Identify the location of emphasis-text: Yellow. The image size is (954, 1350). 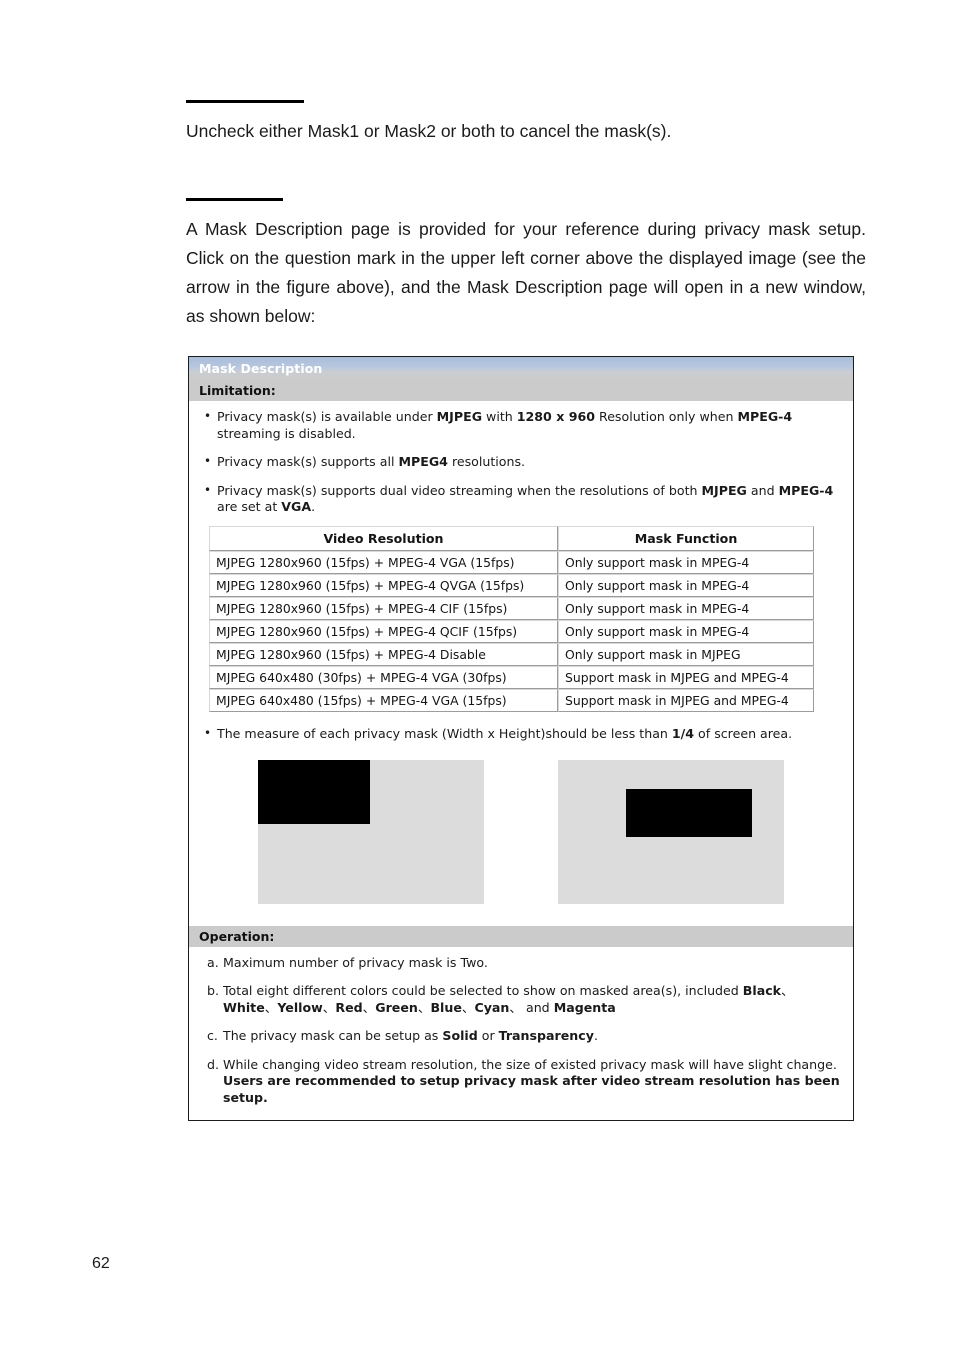
(300, 1007).